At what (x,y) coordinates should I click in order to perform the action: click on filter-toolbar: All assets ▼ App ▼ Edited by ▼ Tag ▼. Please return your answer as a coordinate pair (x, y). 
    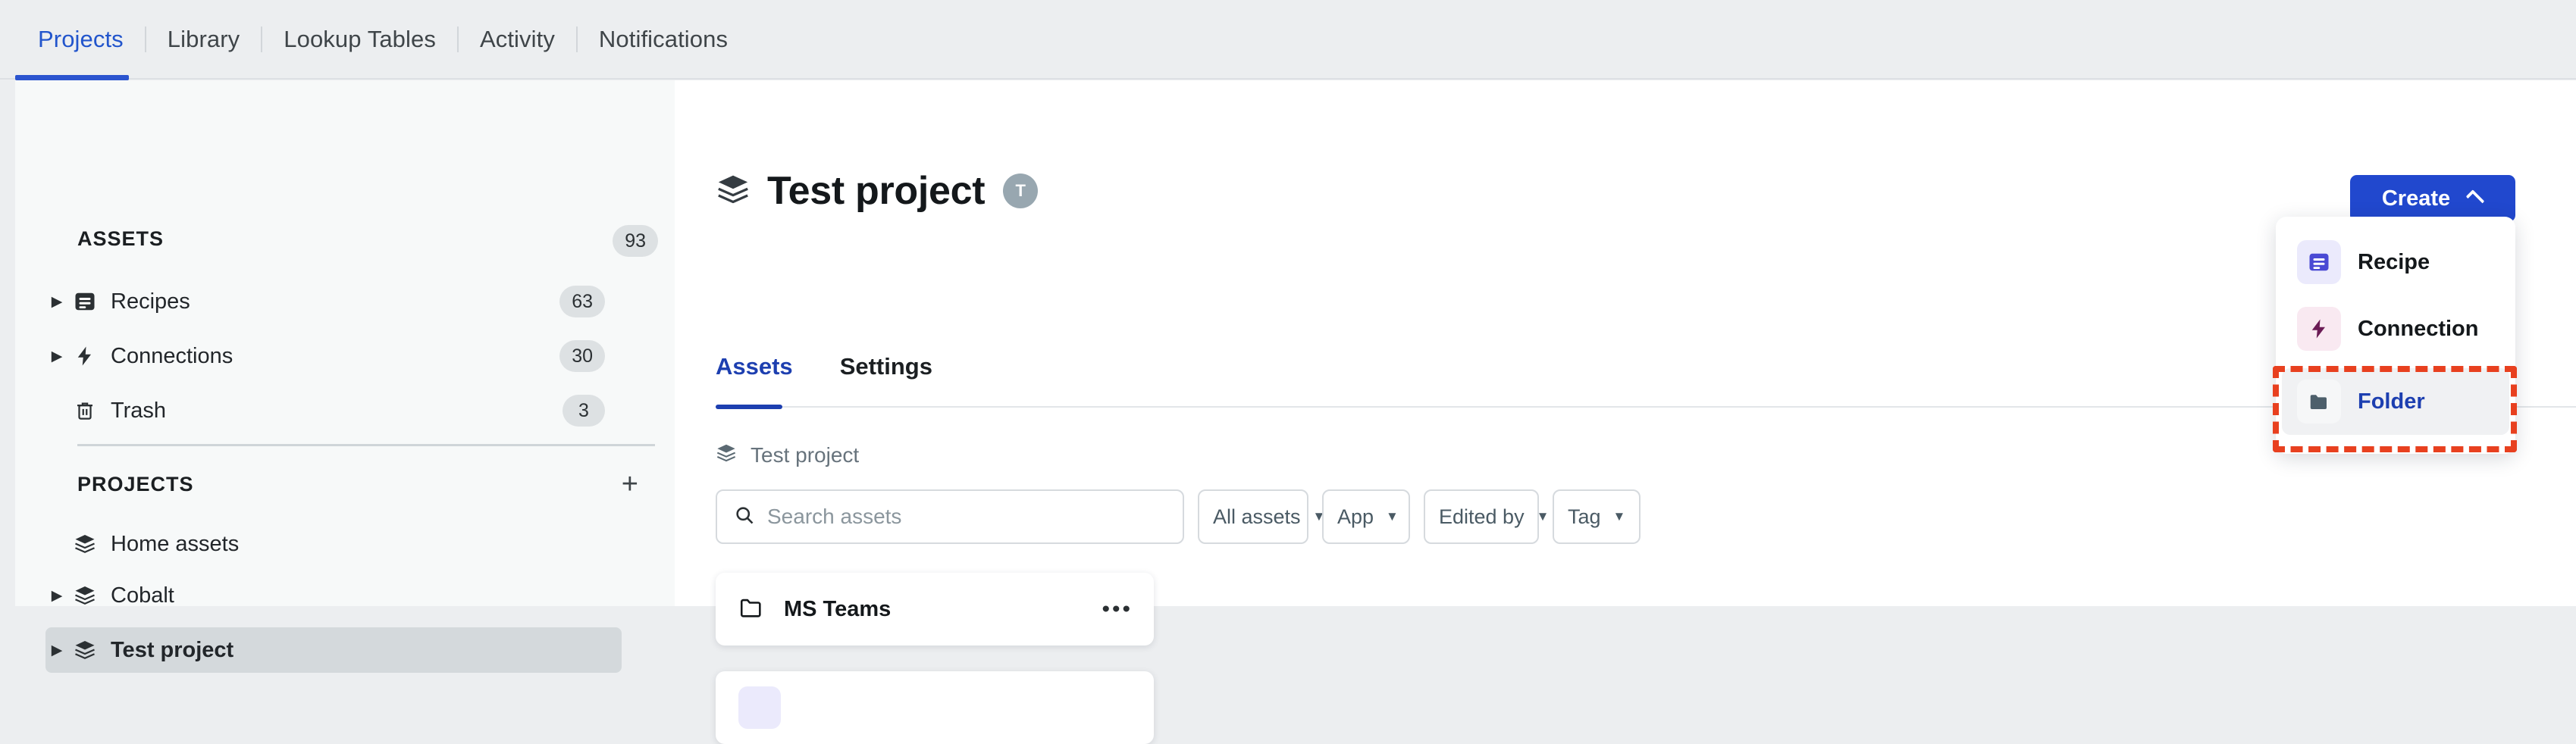
    Looking at the image, I should click on (1178, 516).